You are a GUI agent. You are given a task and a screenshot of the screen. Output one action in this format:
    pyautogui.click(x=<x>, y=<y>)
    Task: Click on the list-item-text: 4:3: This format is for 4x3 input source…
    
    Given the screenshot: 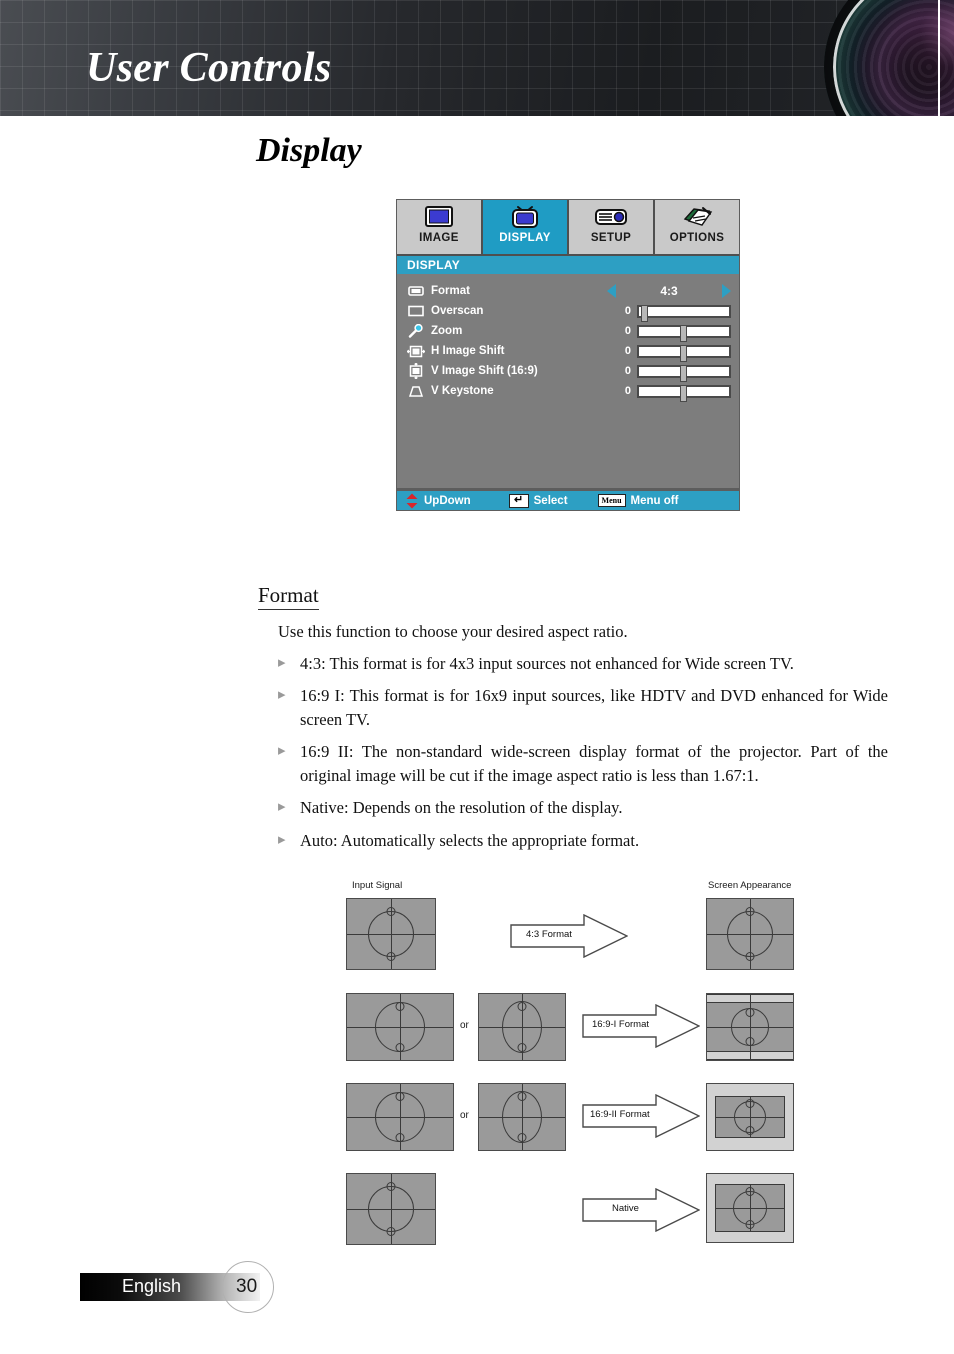 What is the action you would take?
    pyautogui.click(x=547, y=663)
    